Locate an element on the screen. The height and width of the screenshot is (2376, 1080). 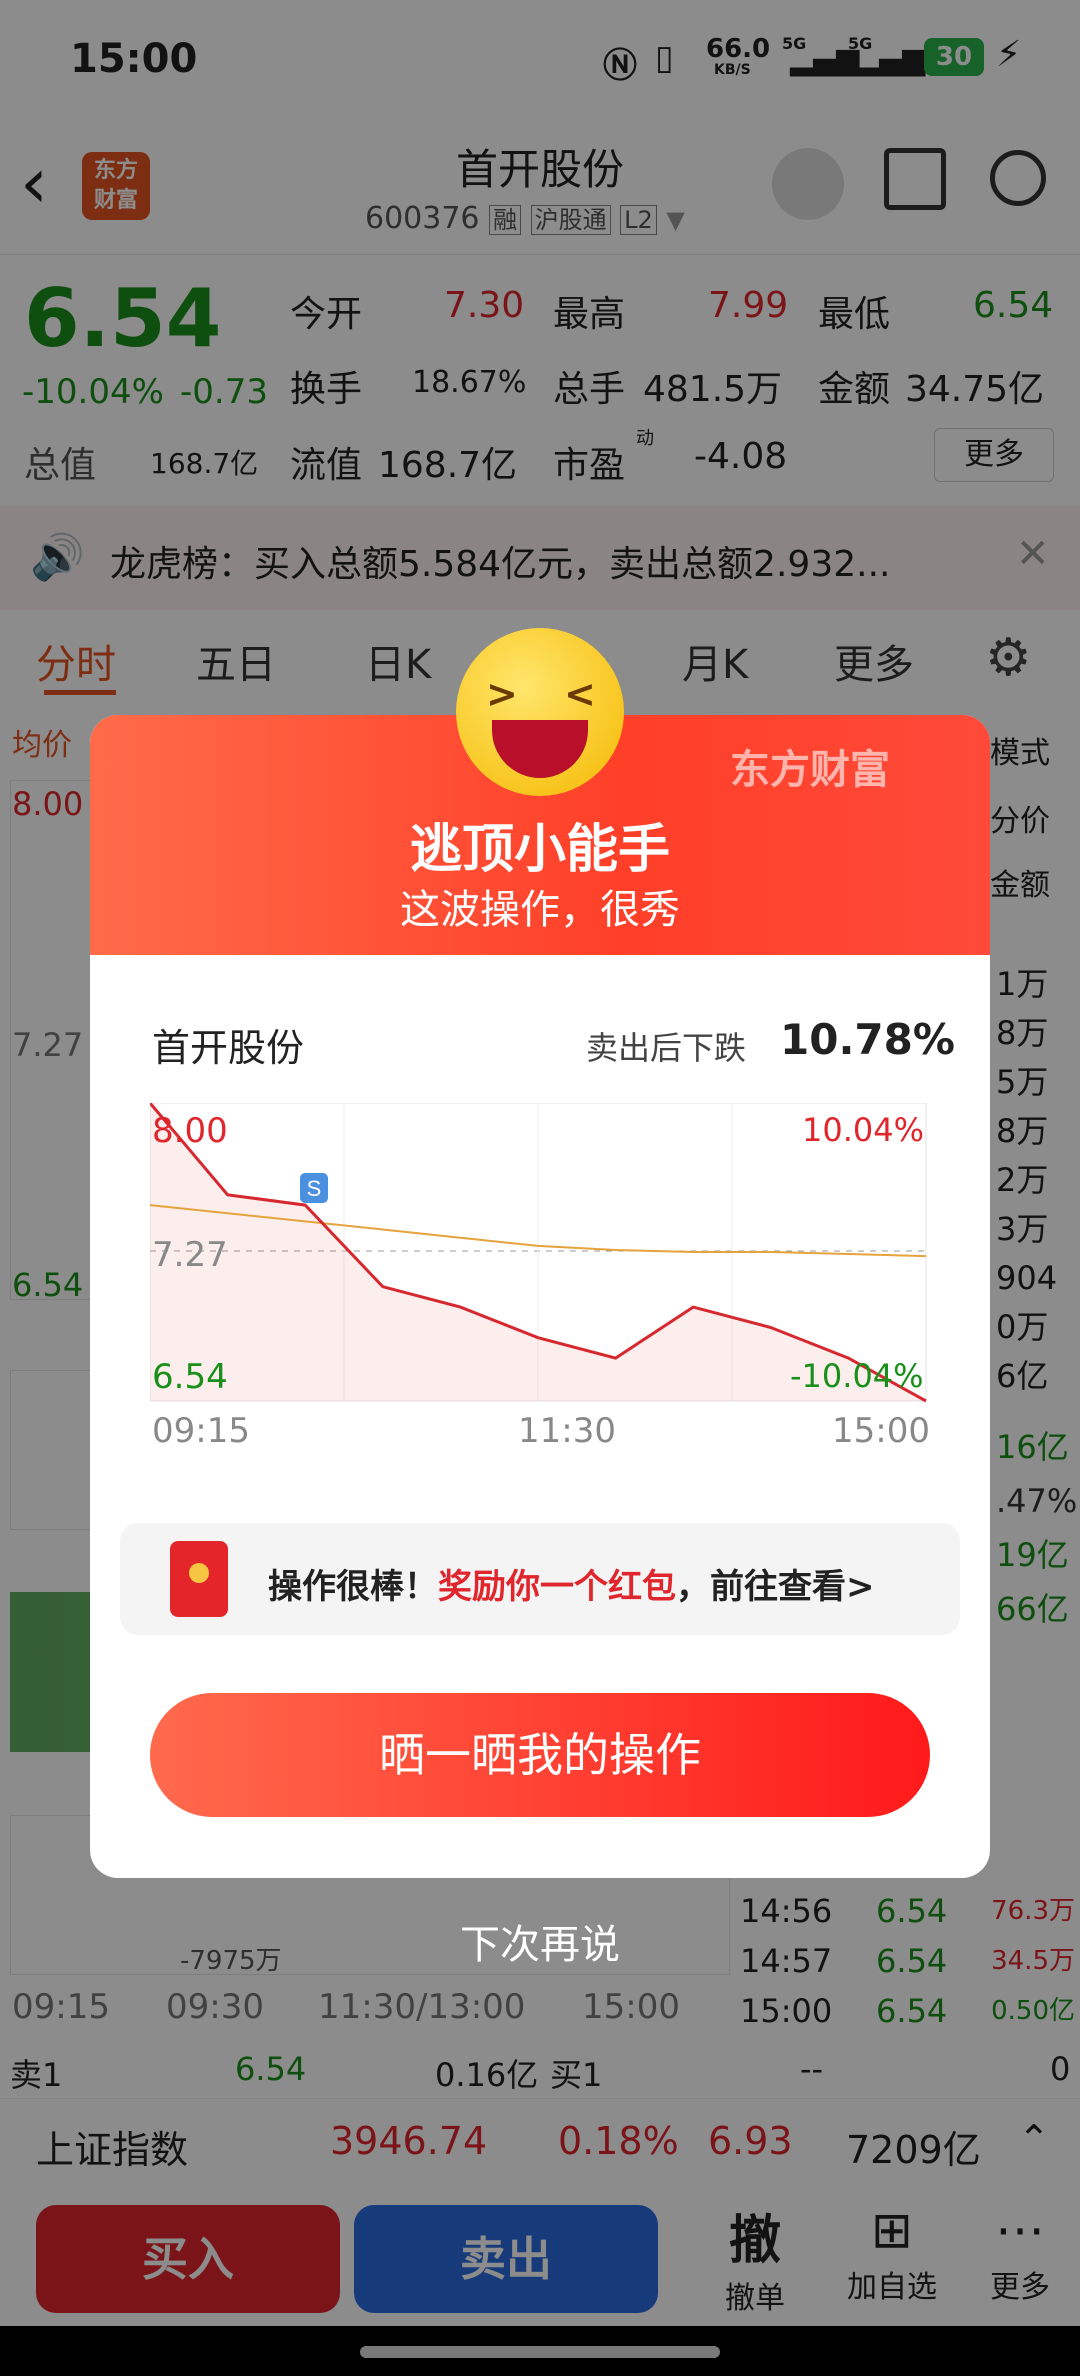
chart-price-low: 6.54 is located at coordinates (190, 1377).